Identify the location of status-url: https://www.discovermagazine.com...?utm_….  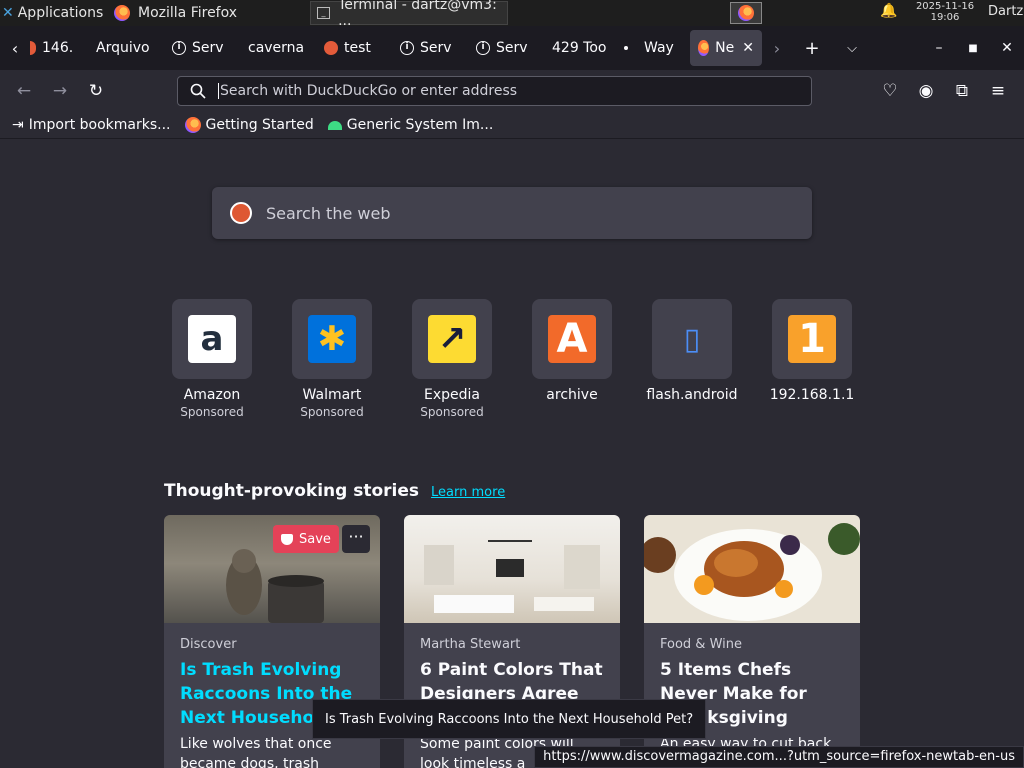
(779, 757).